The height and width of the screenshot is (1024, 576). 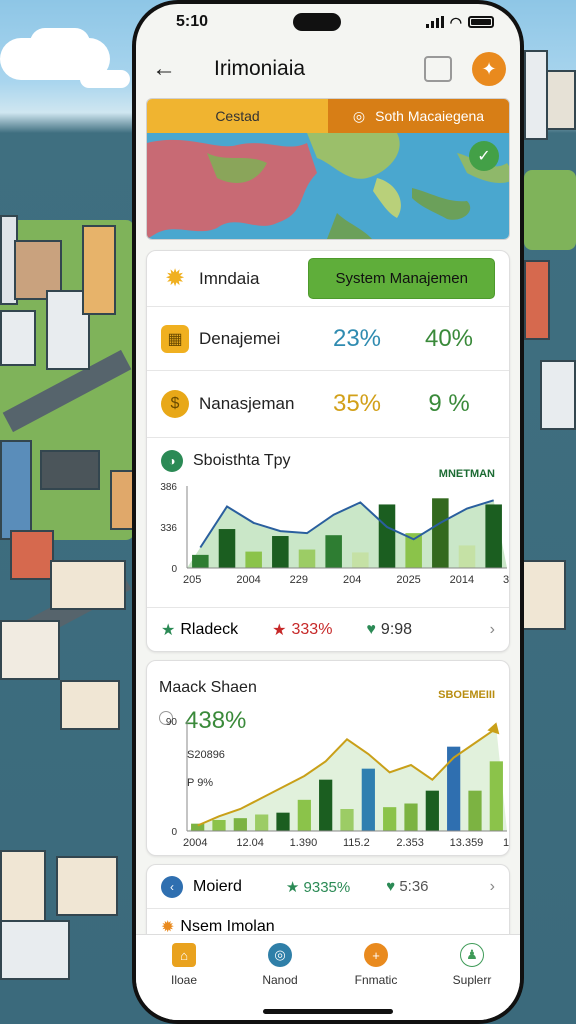 I want to click on stat-row: ▦ Denajemei 23% 40%, so click(x=328, y=339).